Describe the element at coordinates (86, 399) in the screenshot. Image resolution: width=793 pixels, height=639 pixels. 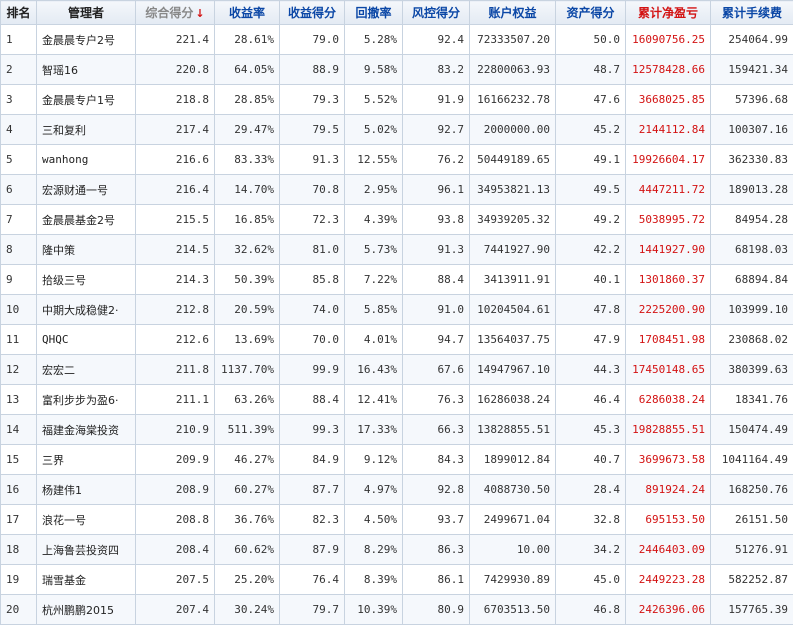
I see `manager-cell: 富利步步为盈6·` at that location.